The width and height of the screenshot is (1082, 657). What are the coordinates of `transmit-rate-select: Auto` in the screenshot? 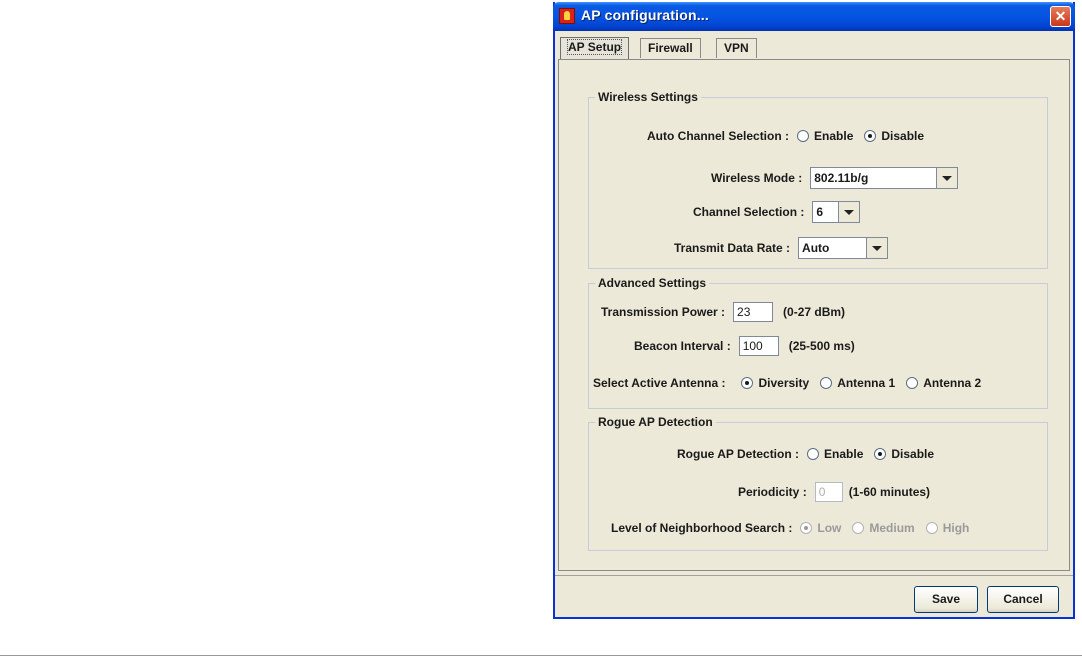 It's located at (843, 248).